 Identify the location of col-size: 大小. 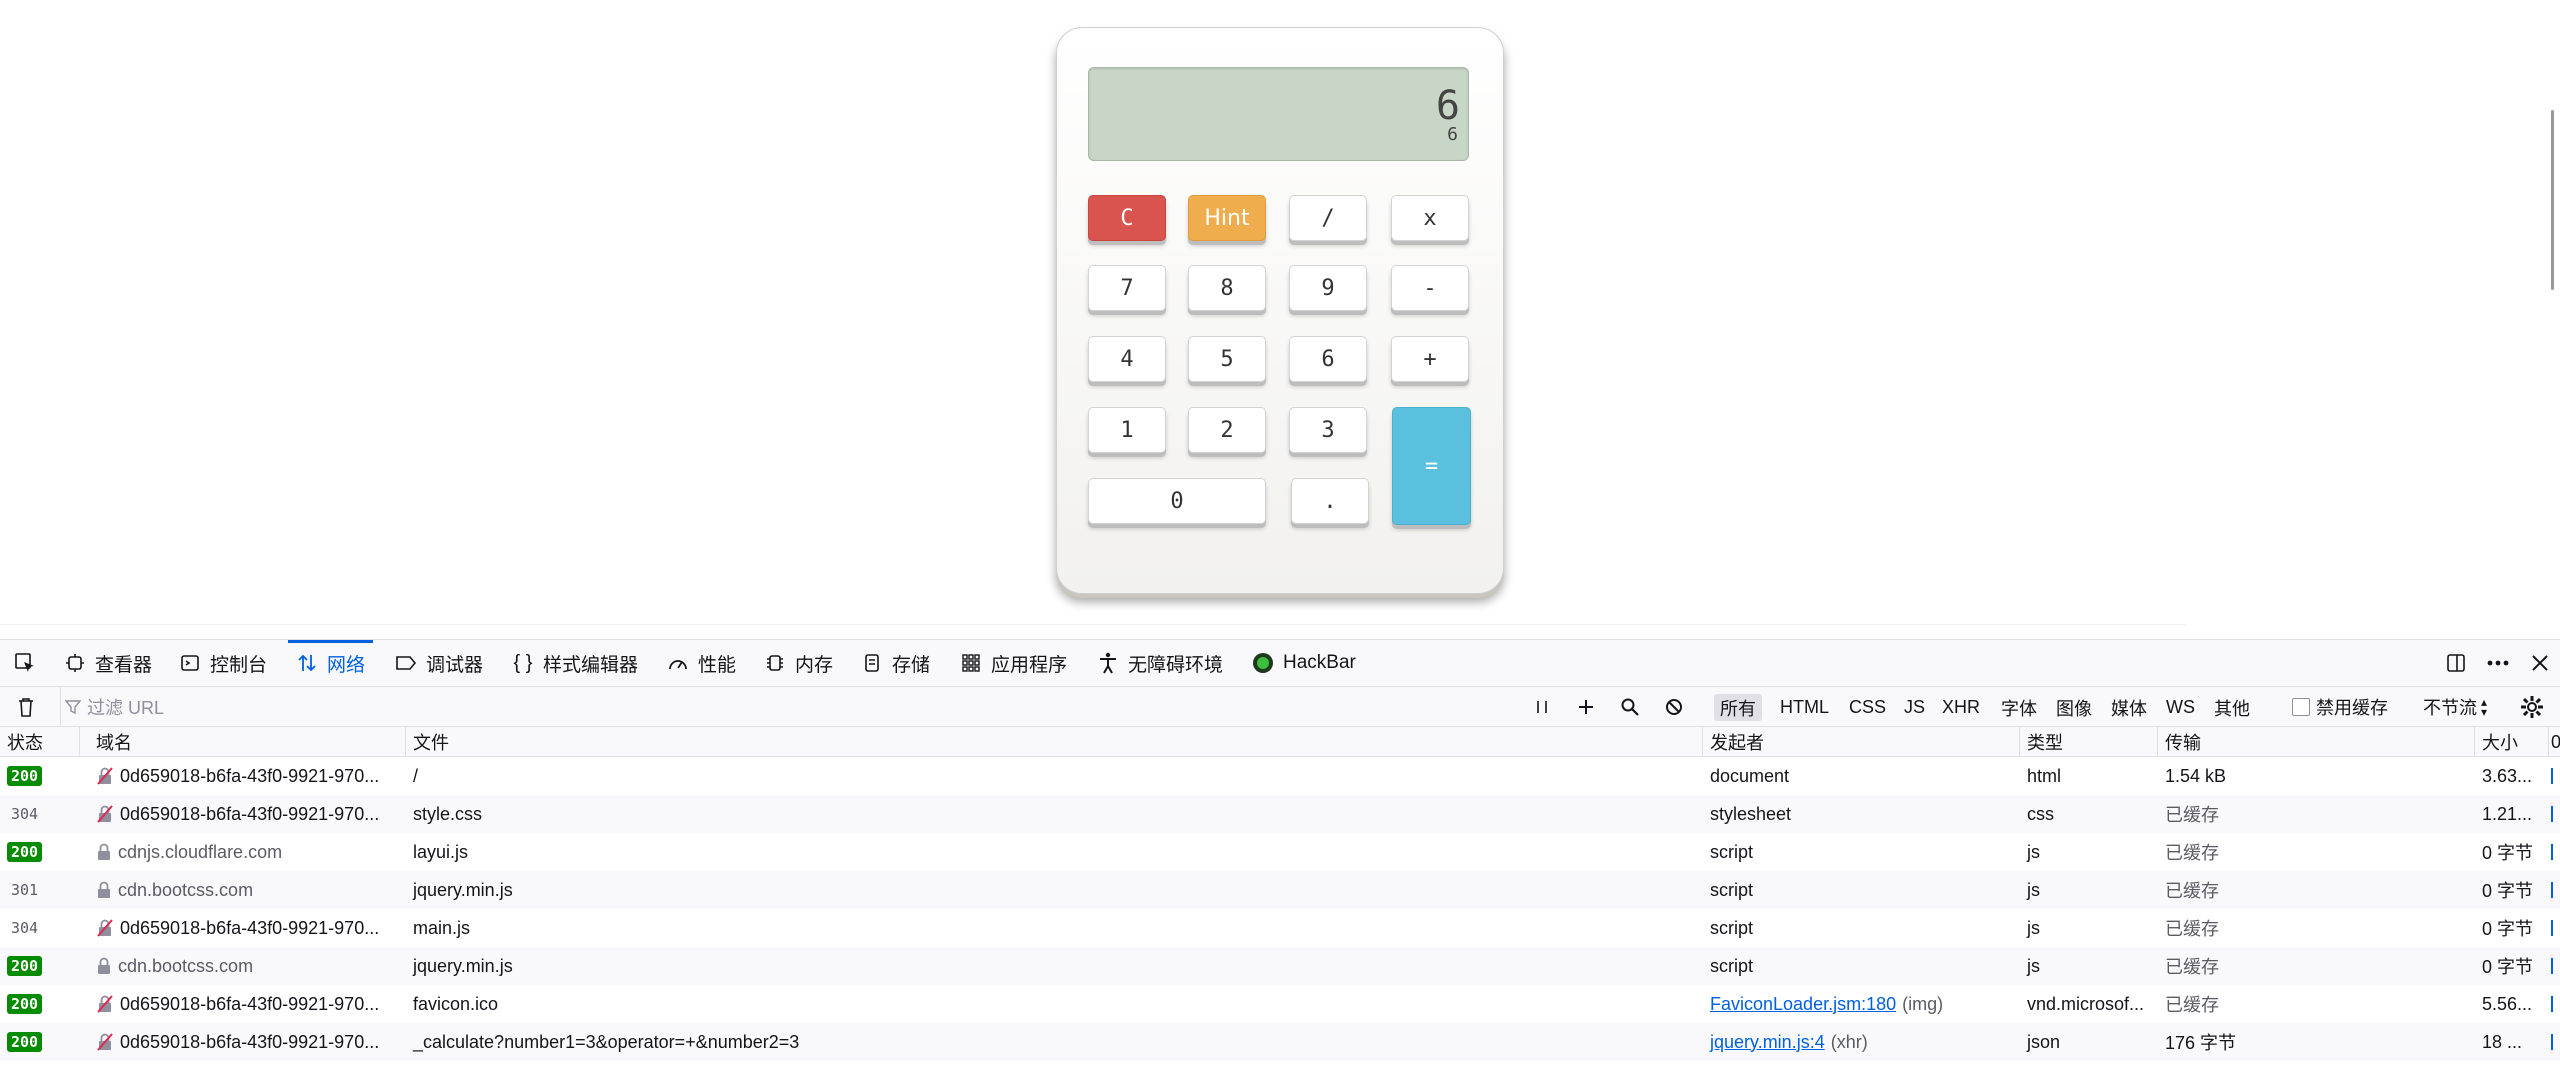
(2512, 742).